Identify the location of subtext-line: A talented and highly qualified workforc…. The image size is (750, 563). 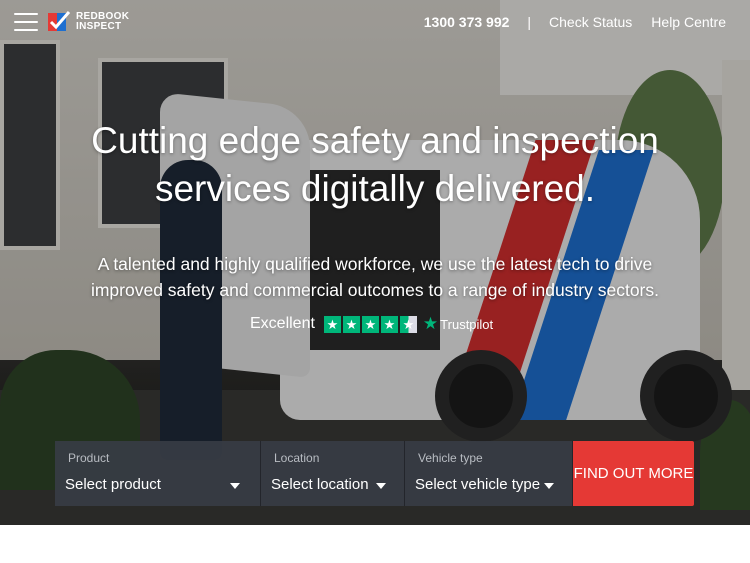
(375, 264).